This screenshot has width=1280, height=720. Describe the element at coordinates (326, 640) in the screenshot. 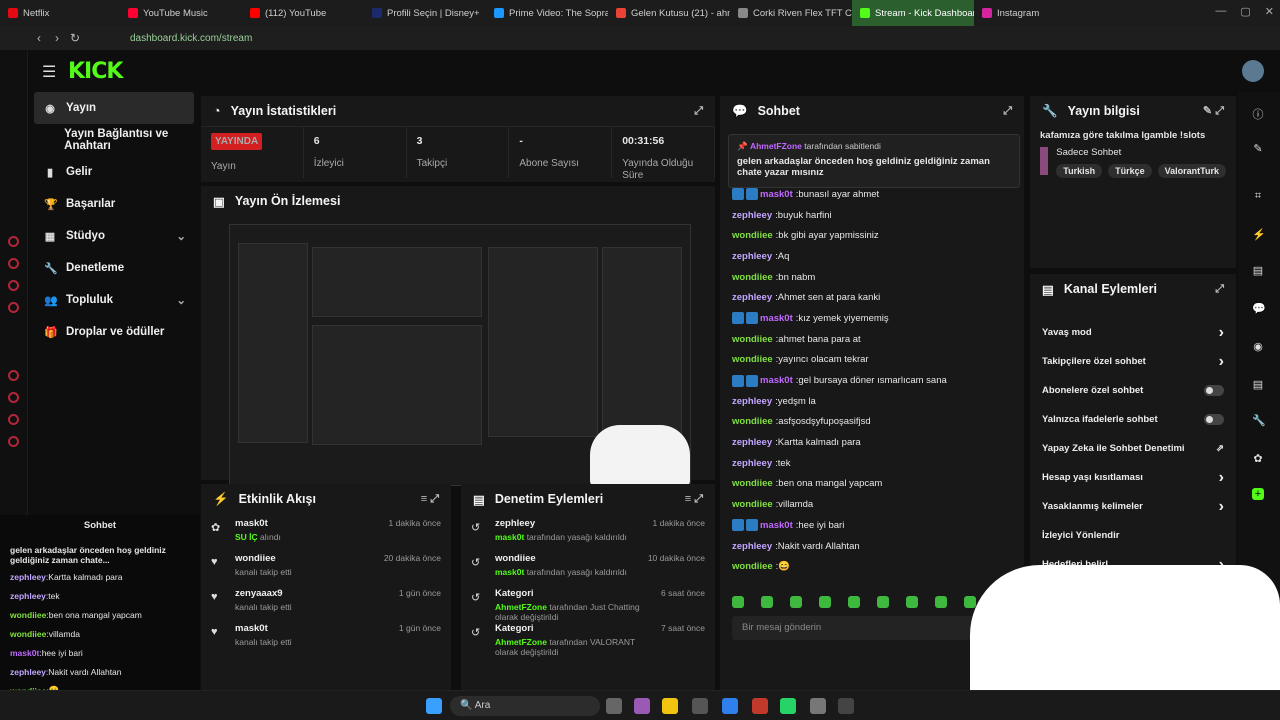

I see `feed-item: ♥ mask0t kanalı takip etti 1 gün önce` at that location.